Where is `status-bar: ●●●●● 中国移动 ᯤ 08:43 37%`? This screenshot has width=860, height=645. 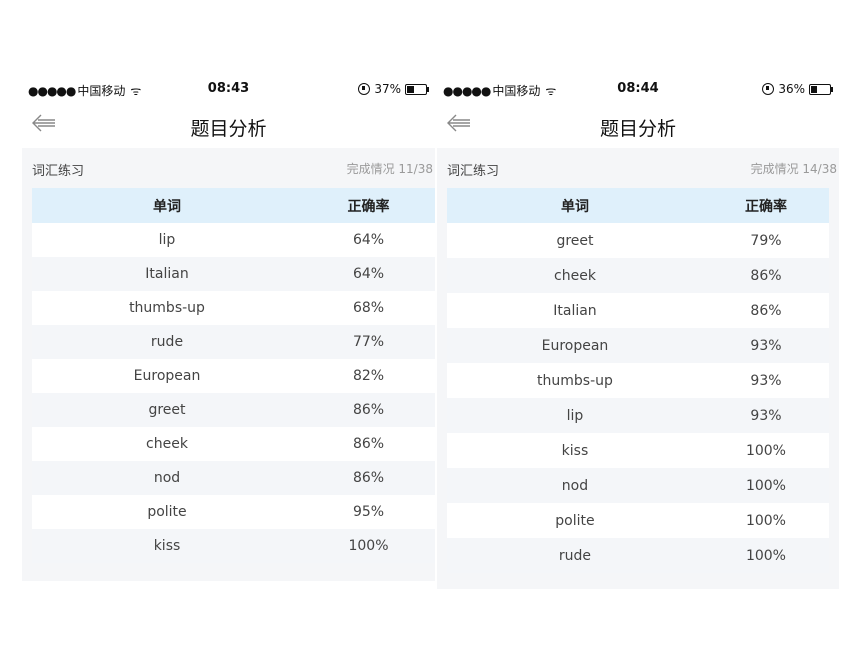 status-bar: ●●●●● 中国移动 ᯤ 08:43 37% is located at coordinates (228, 90).